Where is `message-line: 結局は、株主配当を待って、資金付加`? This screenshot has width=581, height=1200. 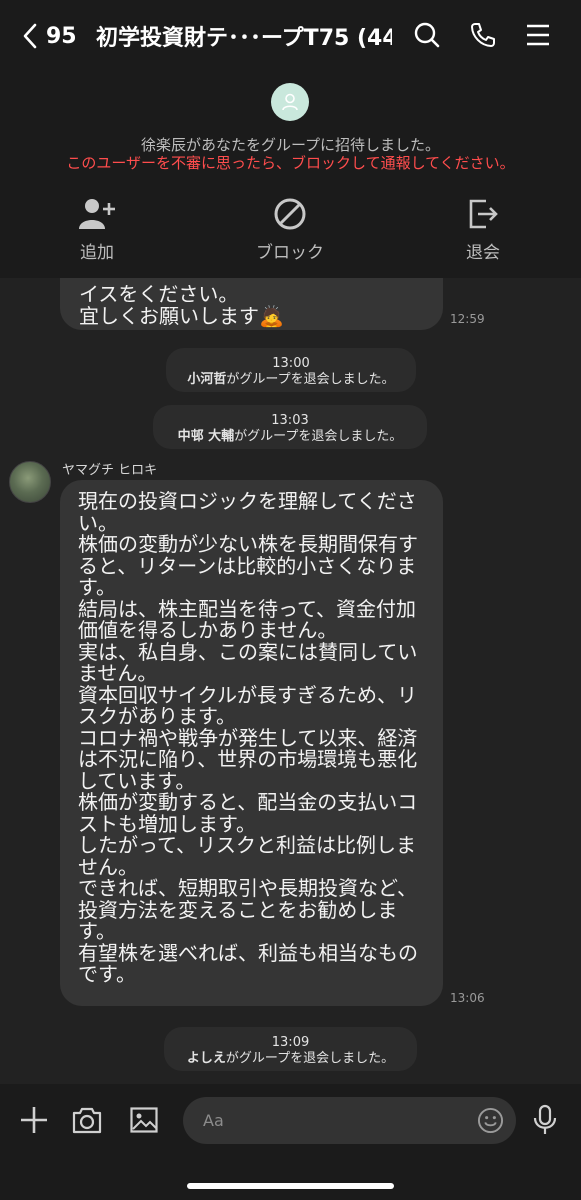
message-line: 結局は、株主配当を待って、資金付加 is located at coordinates (247, 608).